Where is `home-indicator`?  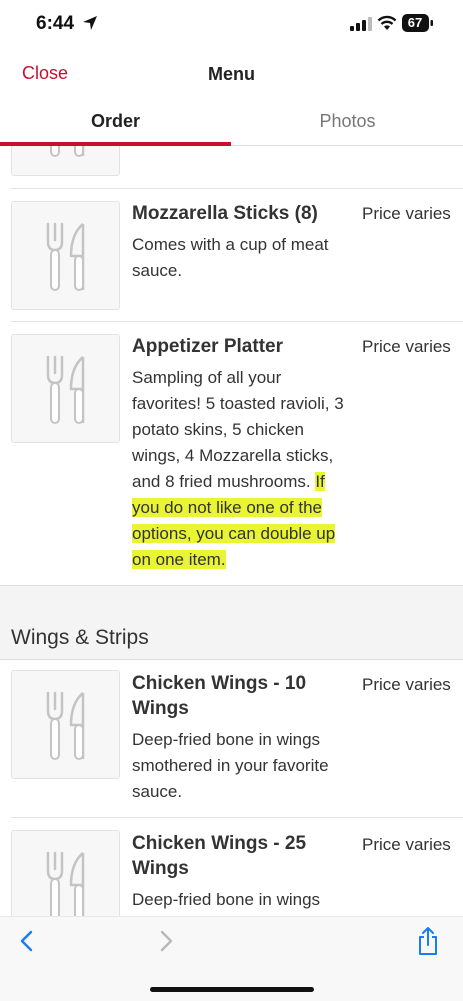
home-indicator is located at coordinates (232, 989).